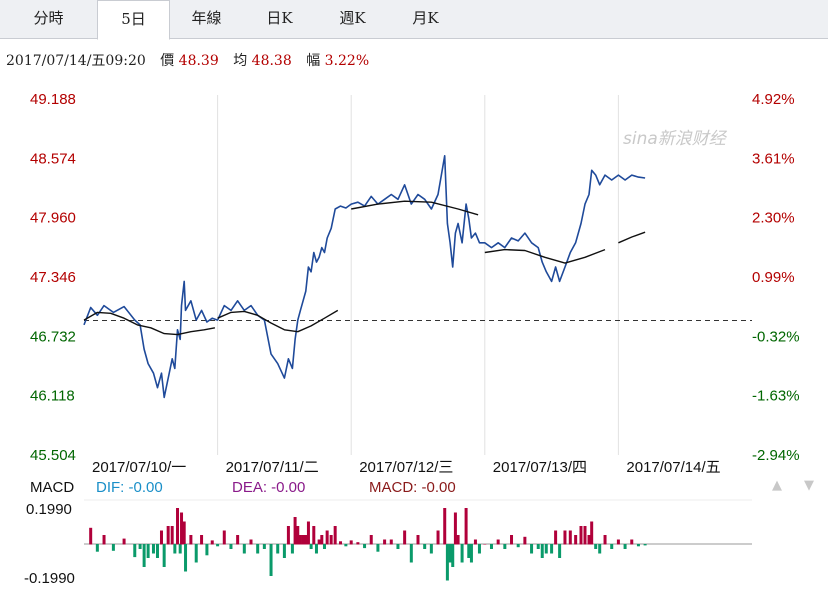 The height and width of the screenshot is (589, 828). What do you see at coordinates (129, 487) in the screenshot?
I see `macd-dif-value: DIF: -0.00` at bounding box center [129, 487].